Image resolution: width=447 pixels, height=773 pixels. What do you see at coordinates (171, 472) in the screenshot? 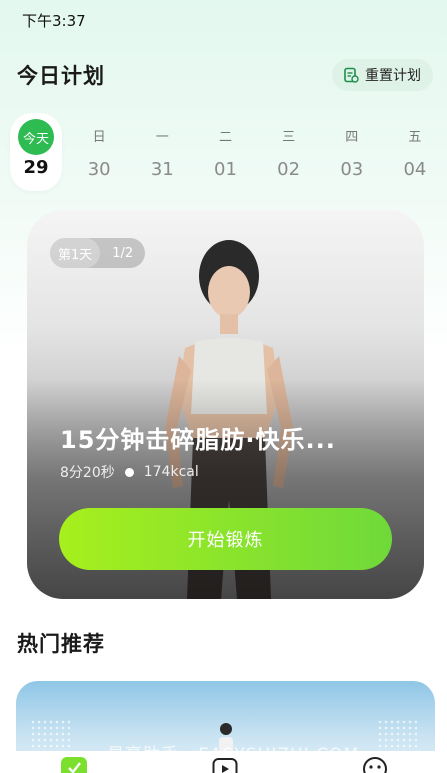
I see `workout-calories: 174kcal` at bounding box center [171, 472].